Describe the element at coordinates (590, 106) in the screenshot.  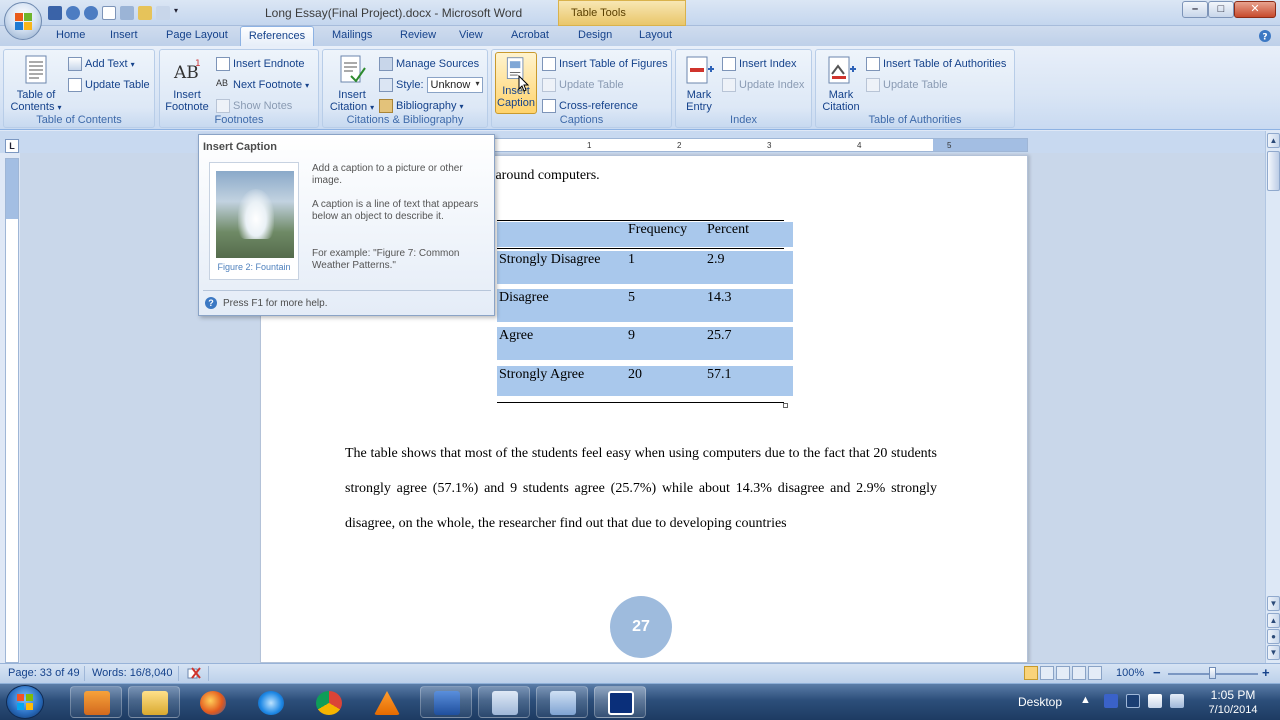
I see `cross-reference-button: Cross-reference` at that location.